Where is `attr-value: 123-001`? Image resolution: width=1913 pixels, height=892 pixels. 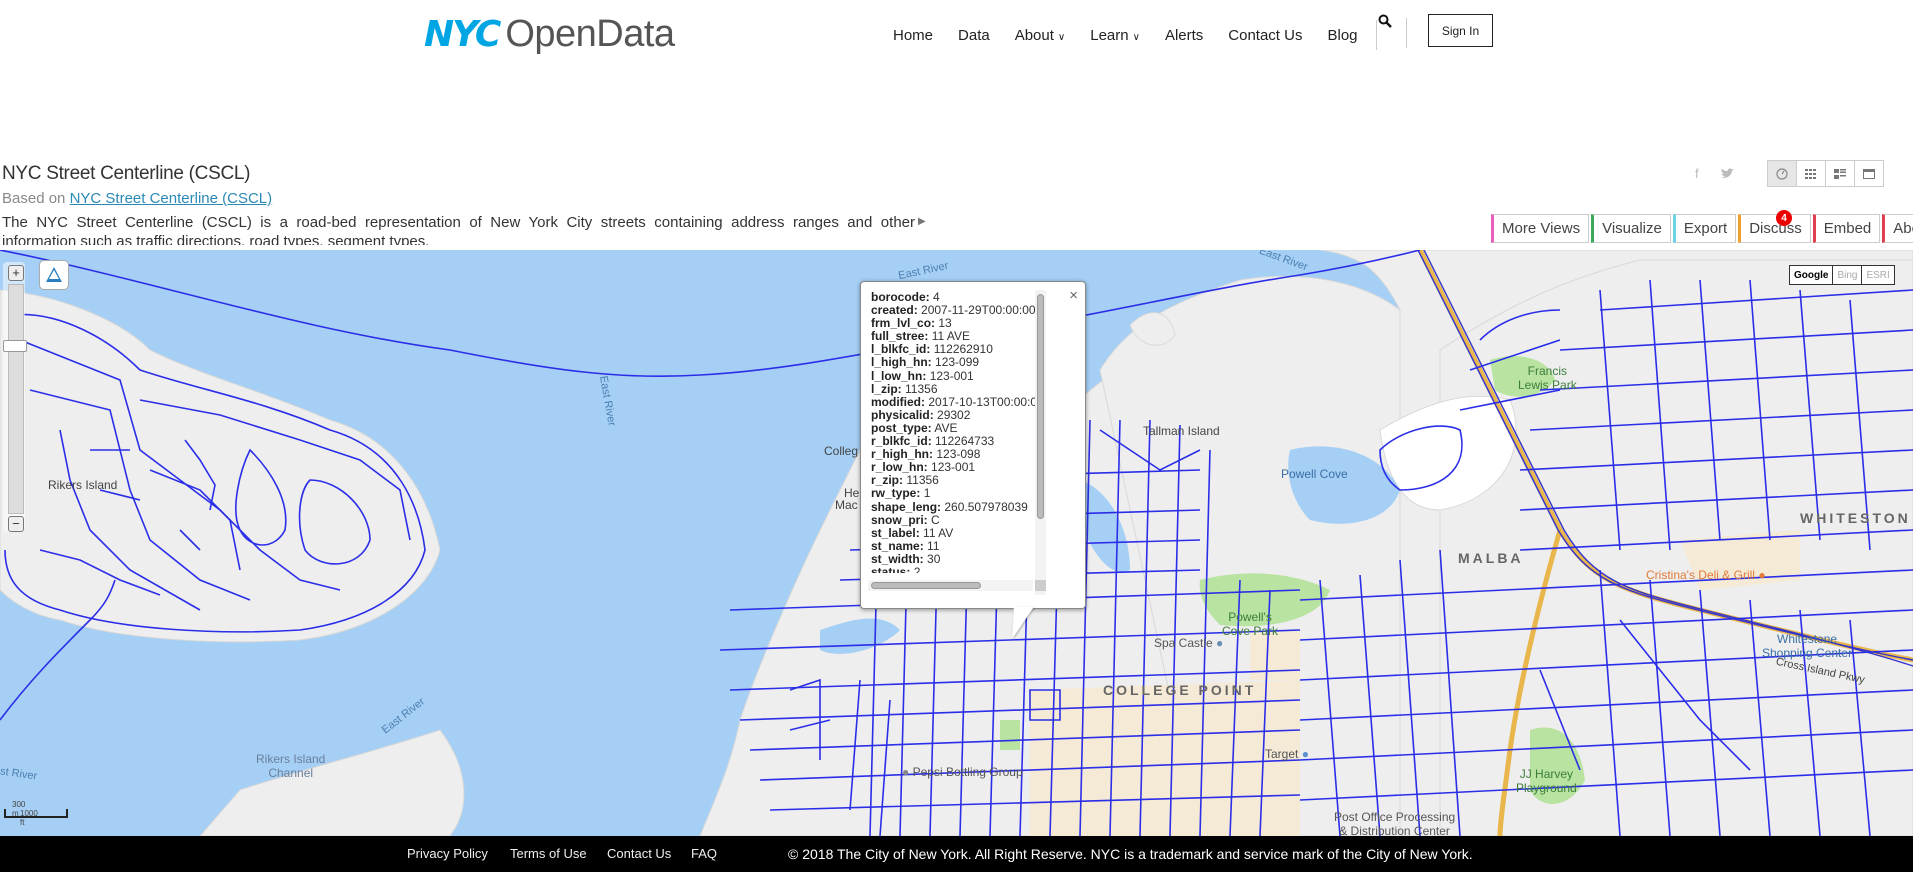
attr-value: 123-001 is located at coordinates (951, 375).